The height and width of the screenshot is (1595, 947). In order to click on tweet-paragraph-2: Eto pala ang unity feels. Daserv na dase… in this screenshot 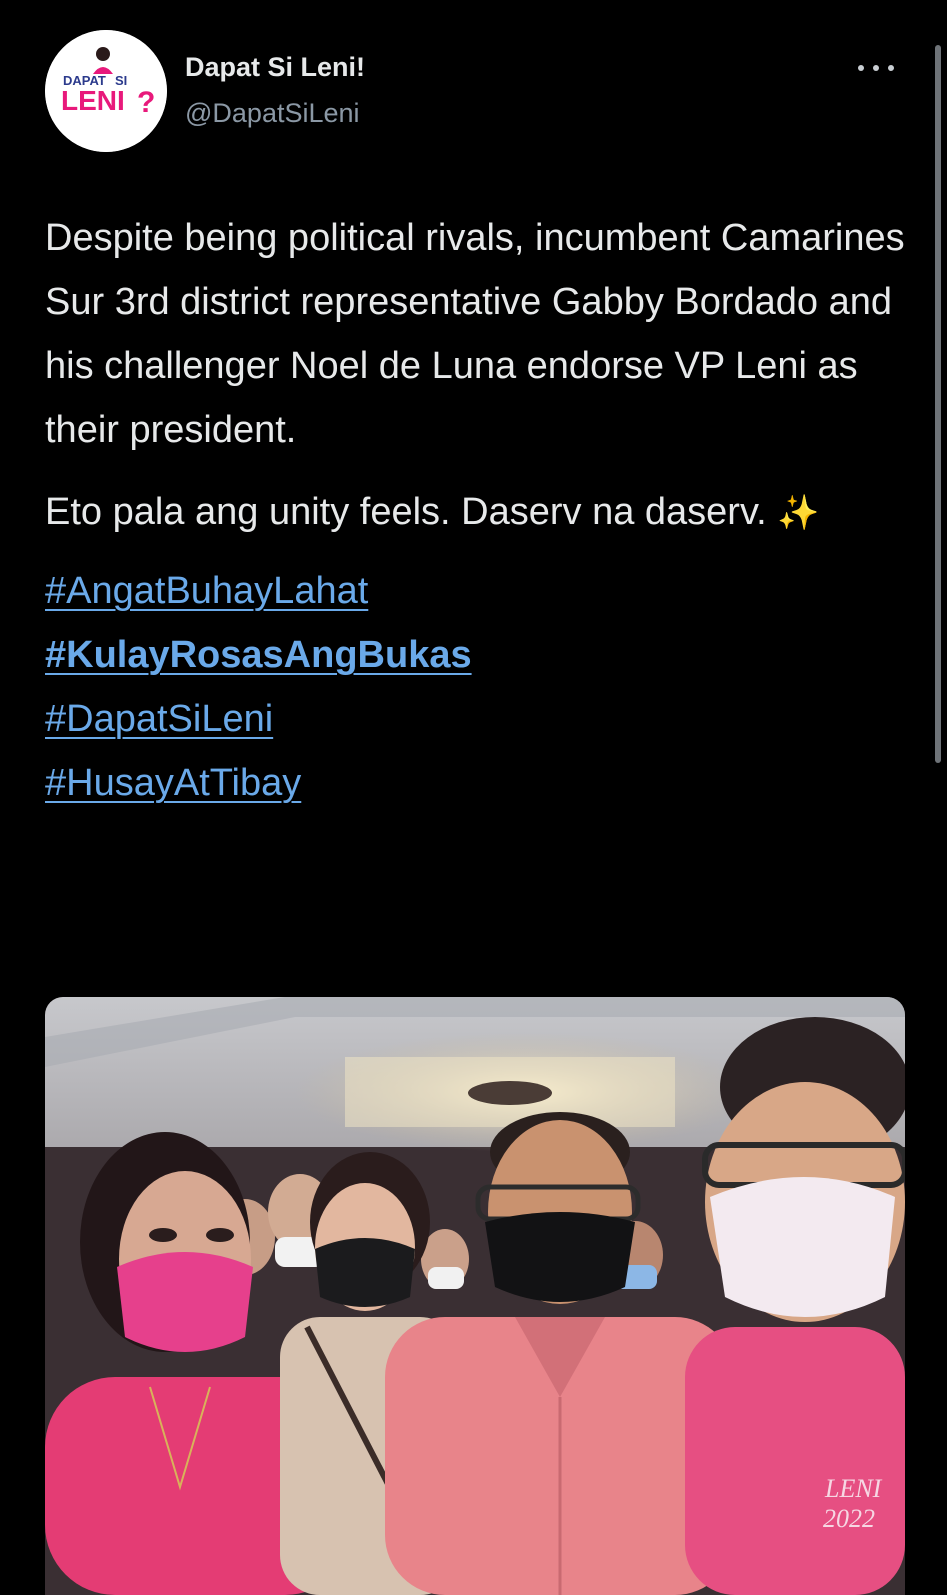, I will do `click(475, 512)`.